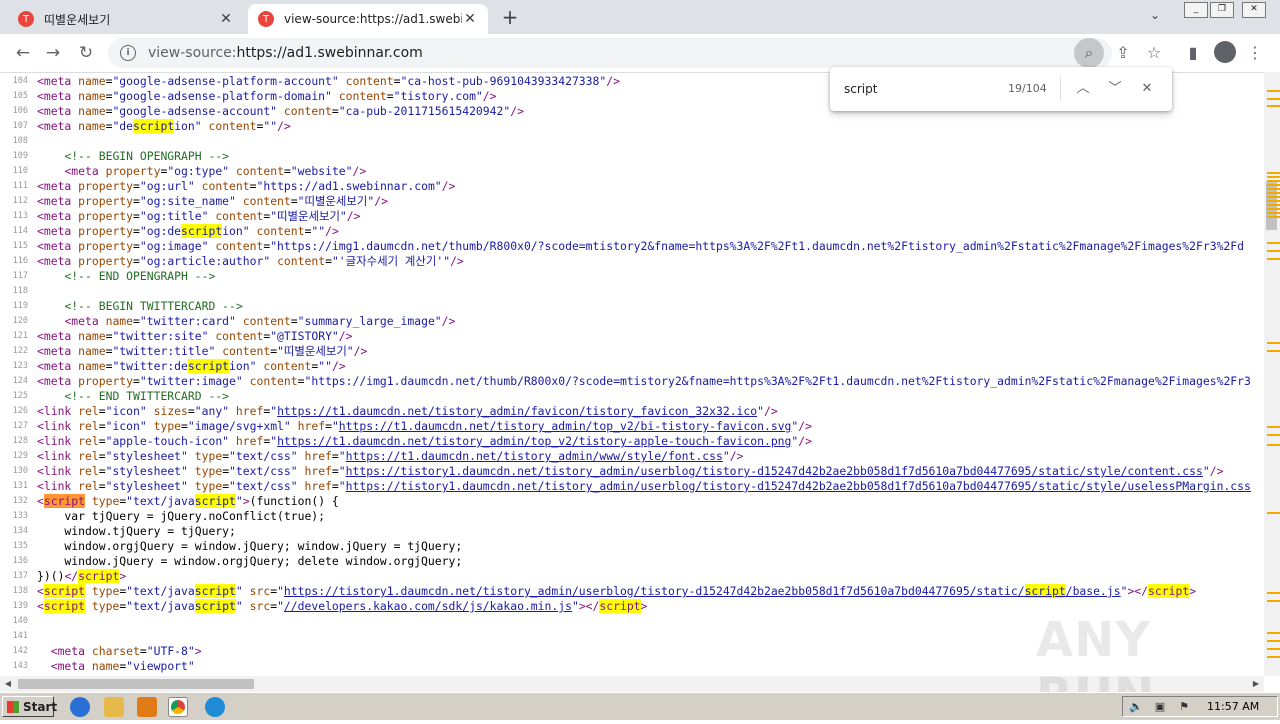 This screenshot has width=1280, height=724. What do you see at coordinates (8, 684) in the screenshot?
I see `scroll-left-arrow-icon: ◀` at bounding box center [8, 684].